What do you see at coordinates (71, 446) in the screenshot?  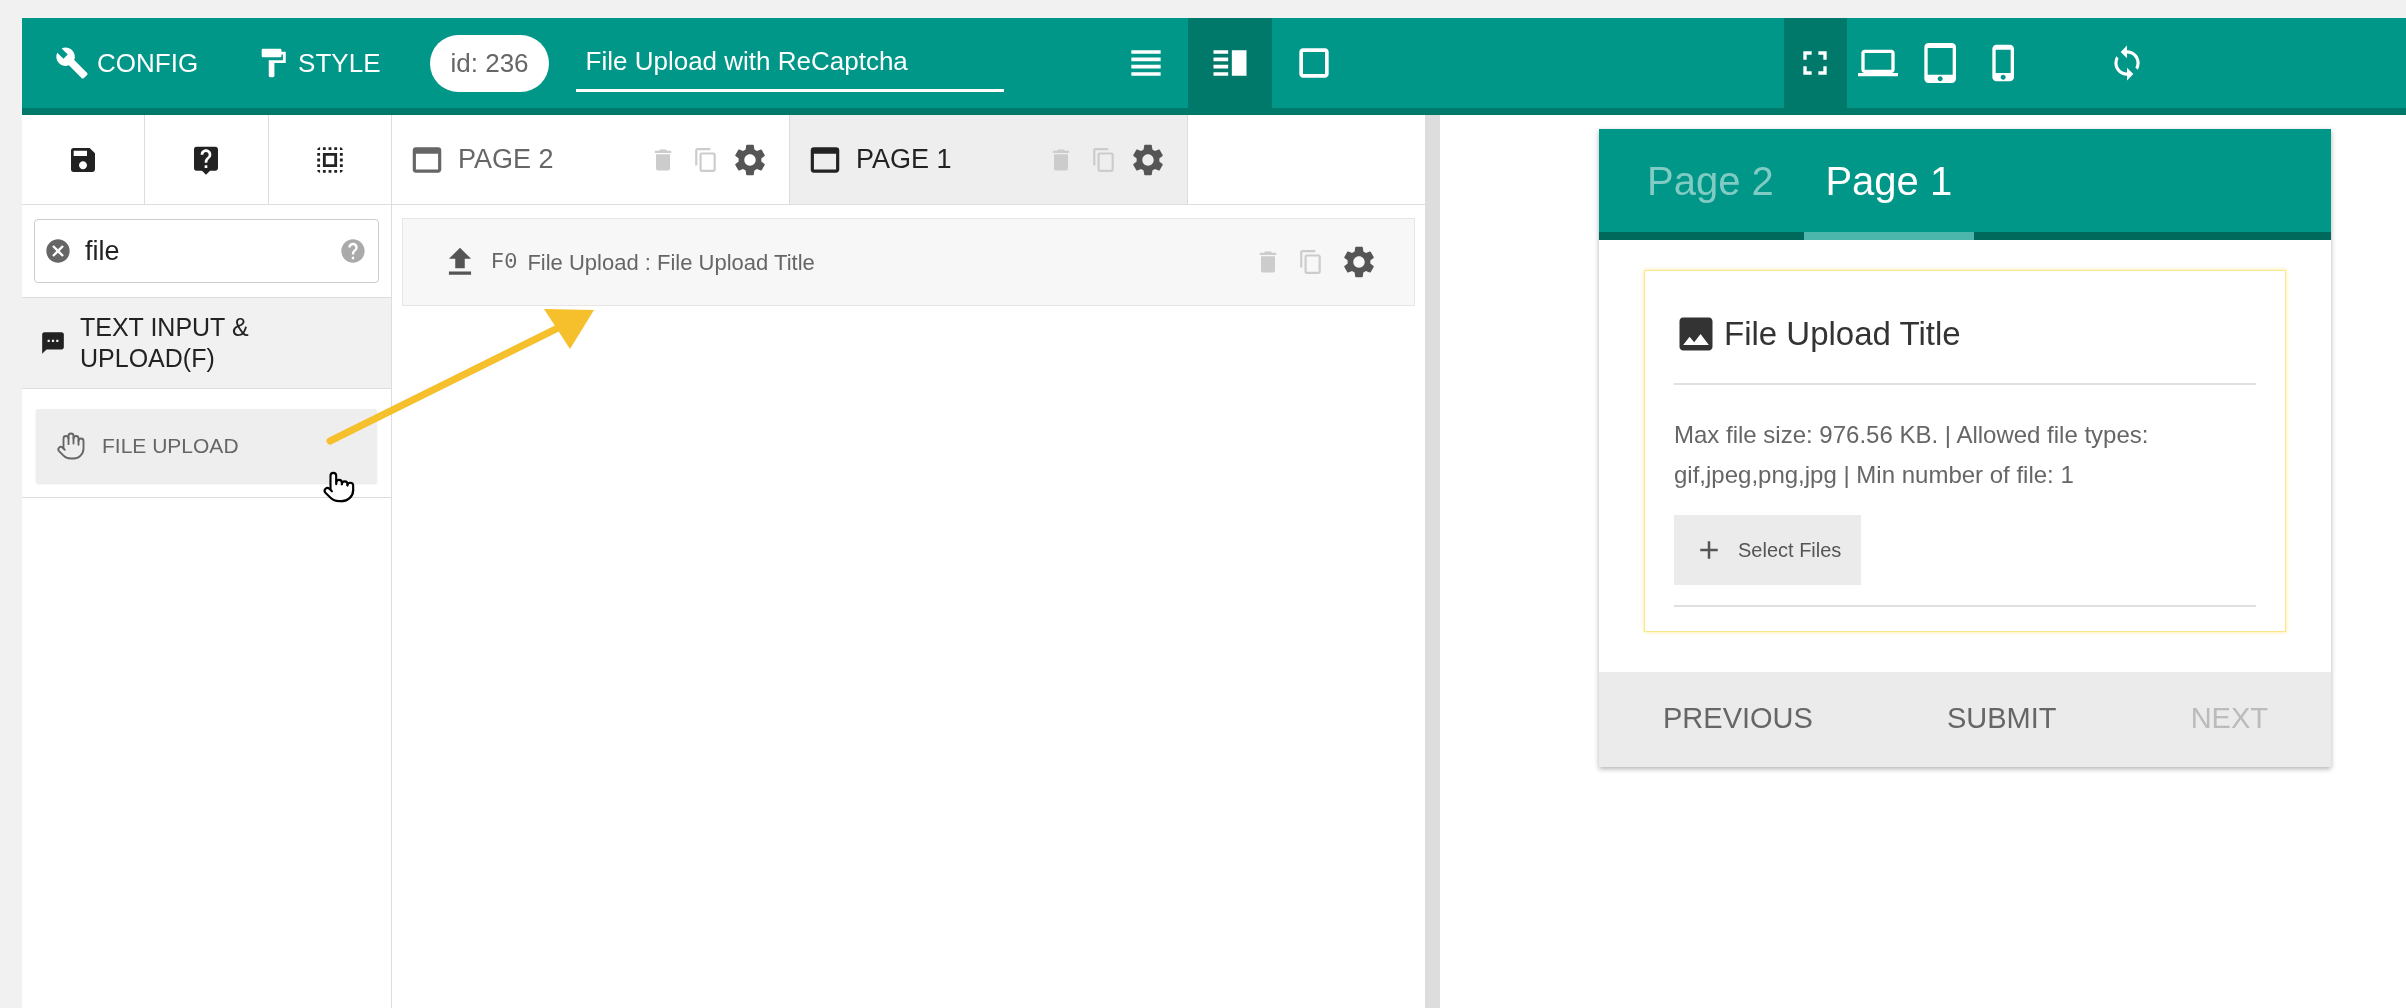 I see `hand-icon` at bounding box center [71, 446].